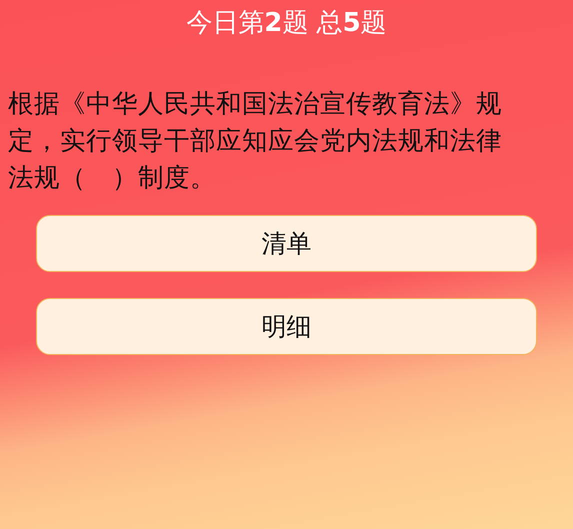 The image size is (573, 529). What do you see at coordinates (286, 243) in the screenshot?
I see `answer-option: 清单` at bounding box center [286, 243].